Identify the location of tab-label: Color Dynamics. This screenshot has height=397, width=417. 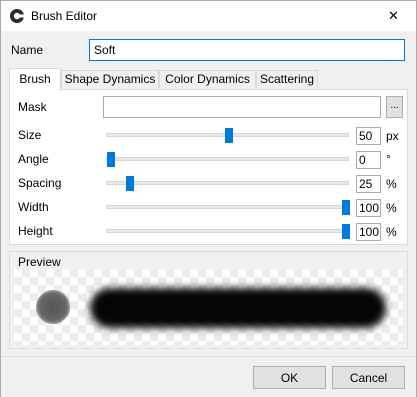
(207, 79).